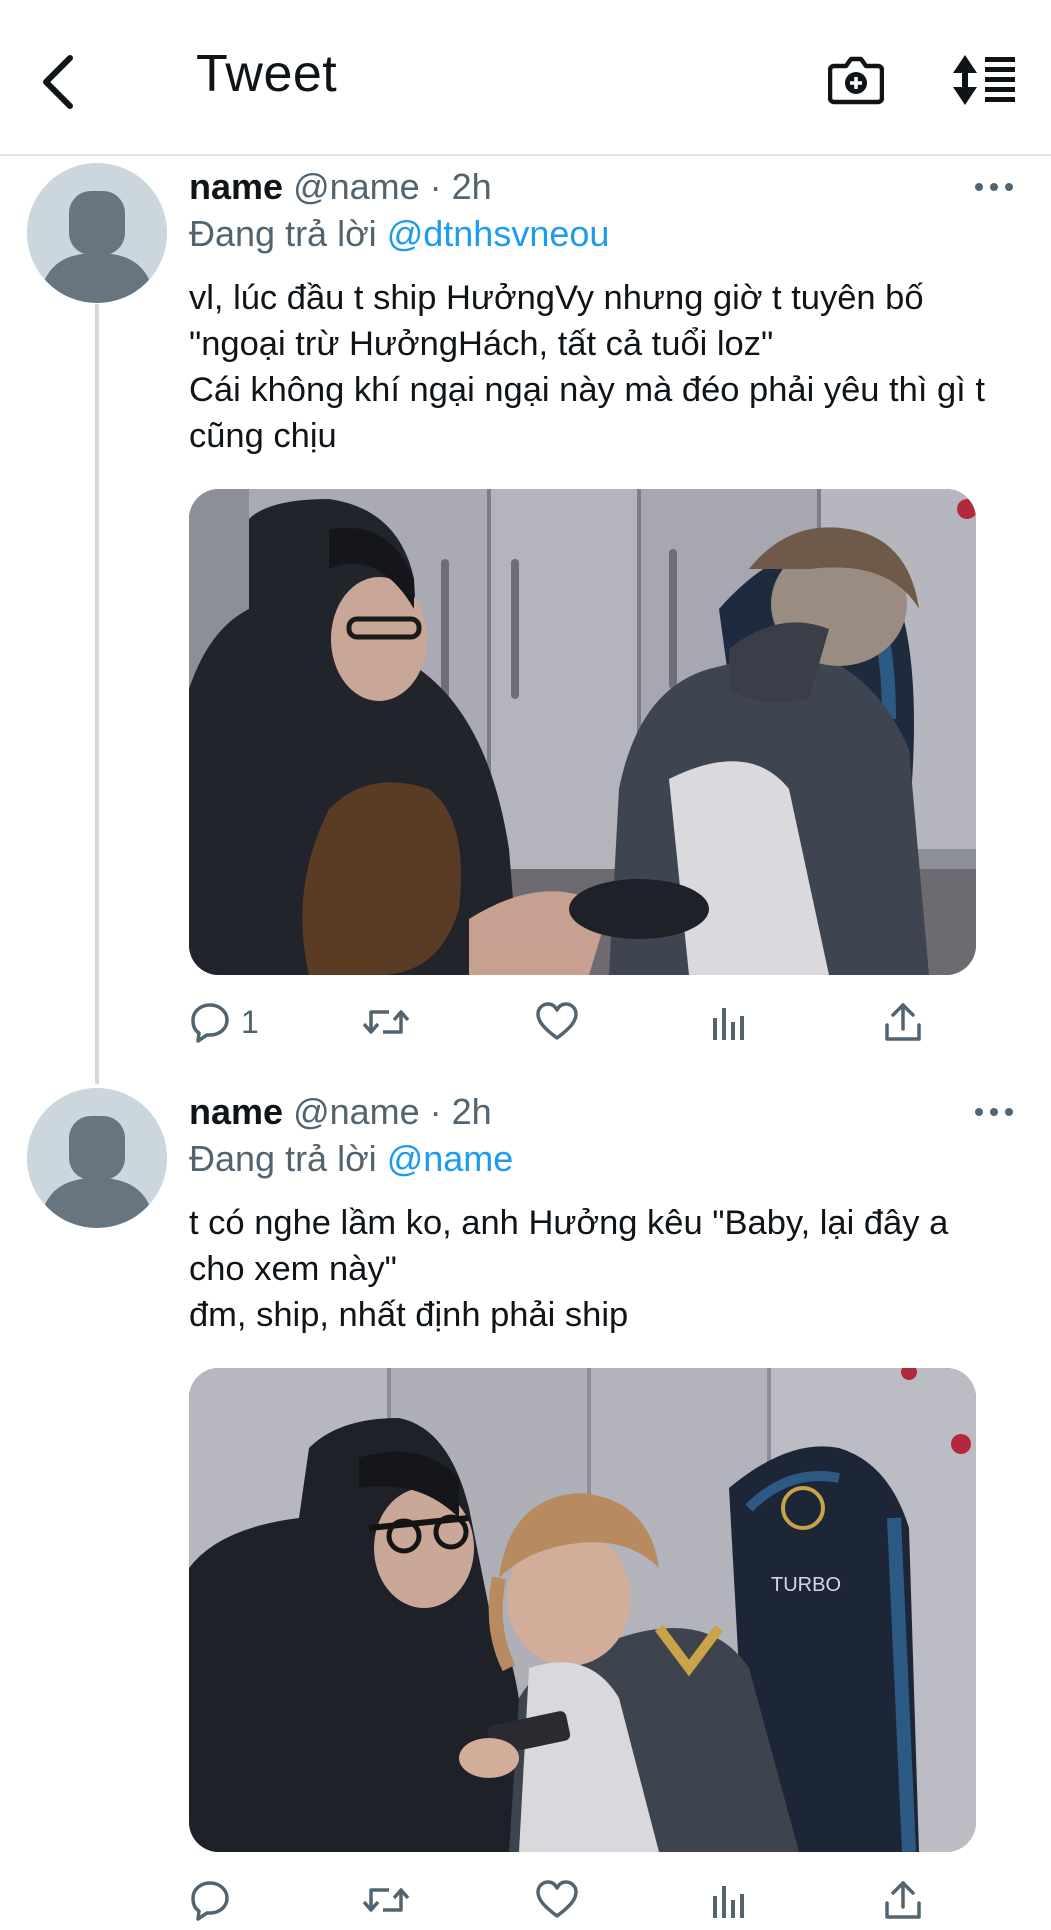  I want to click on tweet-actions, so click(569, 1900).